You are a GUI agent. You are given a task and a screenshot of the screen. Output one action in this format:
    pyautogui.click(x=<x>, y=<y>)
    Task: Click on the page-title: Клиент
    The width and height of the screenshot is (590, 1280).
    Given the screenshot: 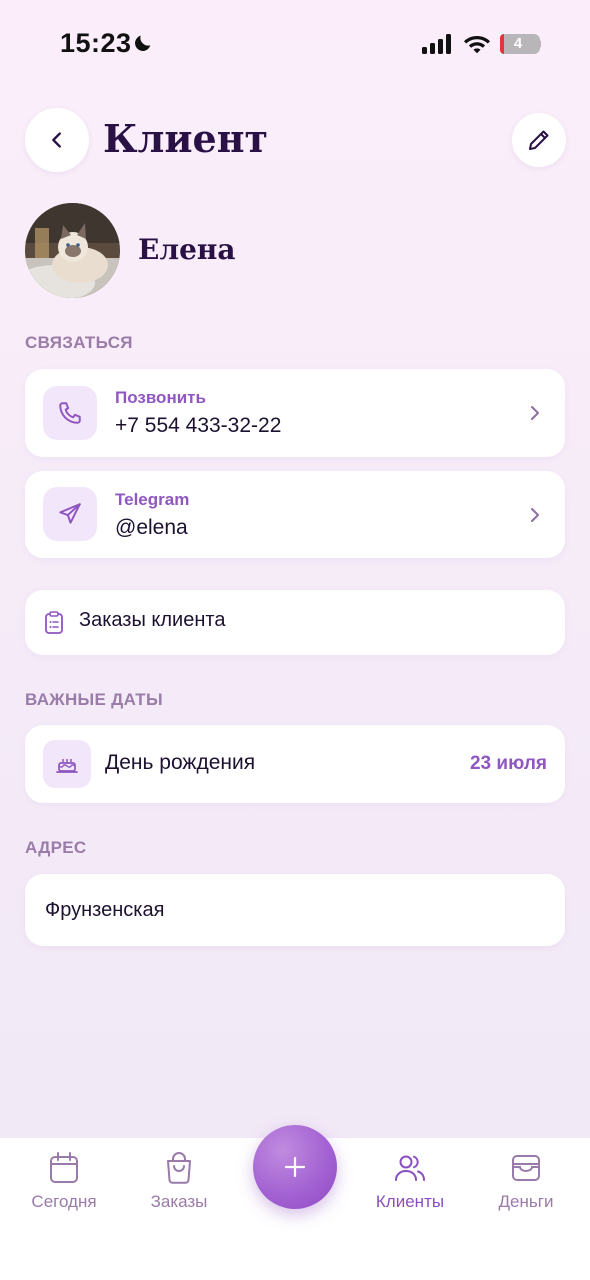 What is the action you would take?
    pyautogui.click(x=186, y=138)
    